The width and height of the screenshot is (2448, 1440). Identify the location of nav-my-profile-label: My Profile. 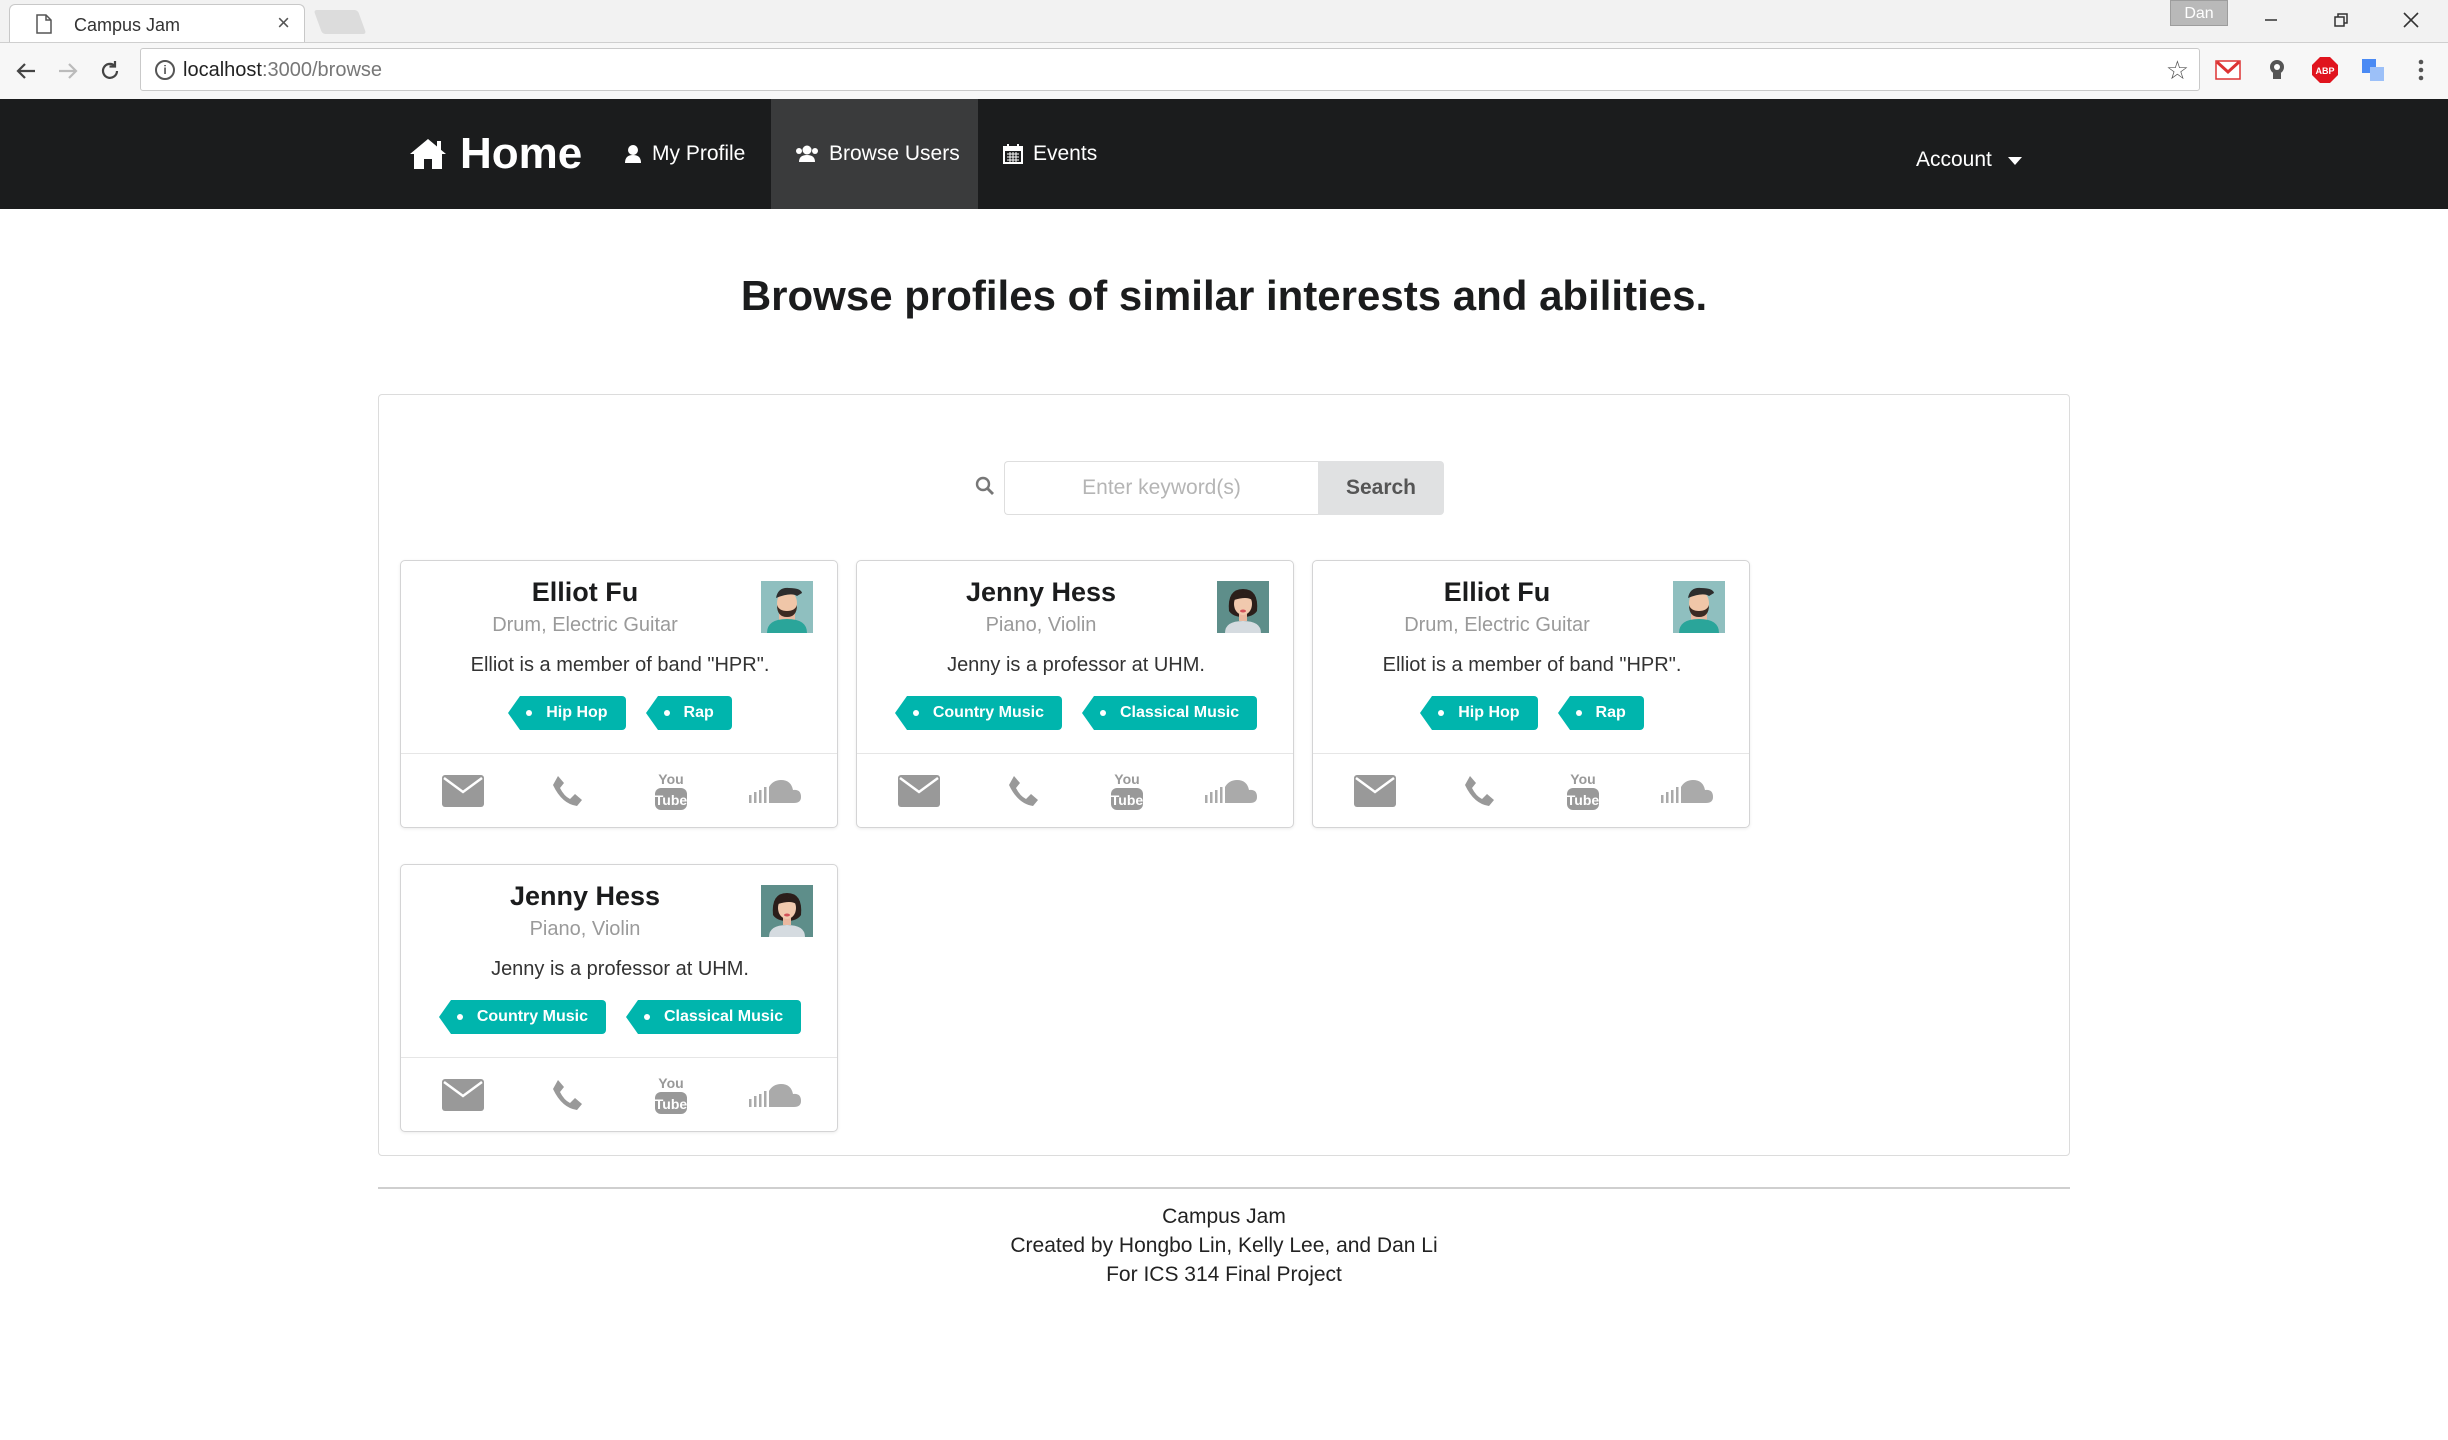
(699, 153).